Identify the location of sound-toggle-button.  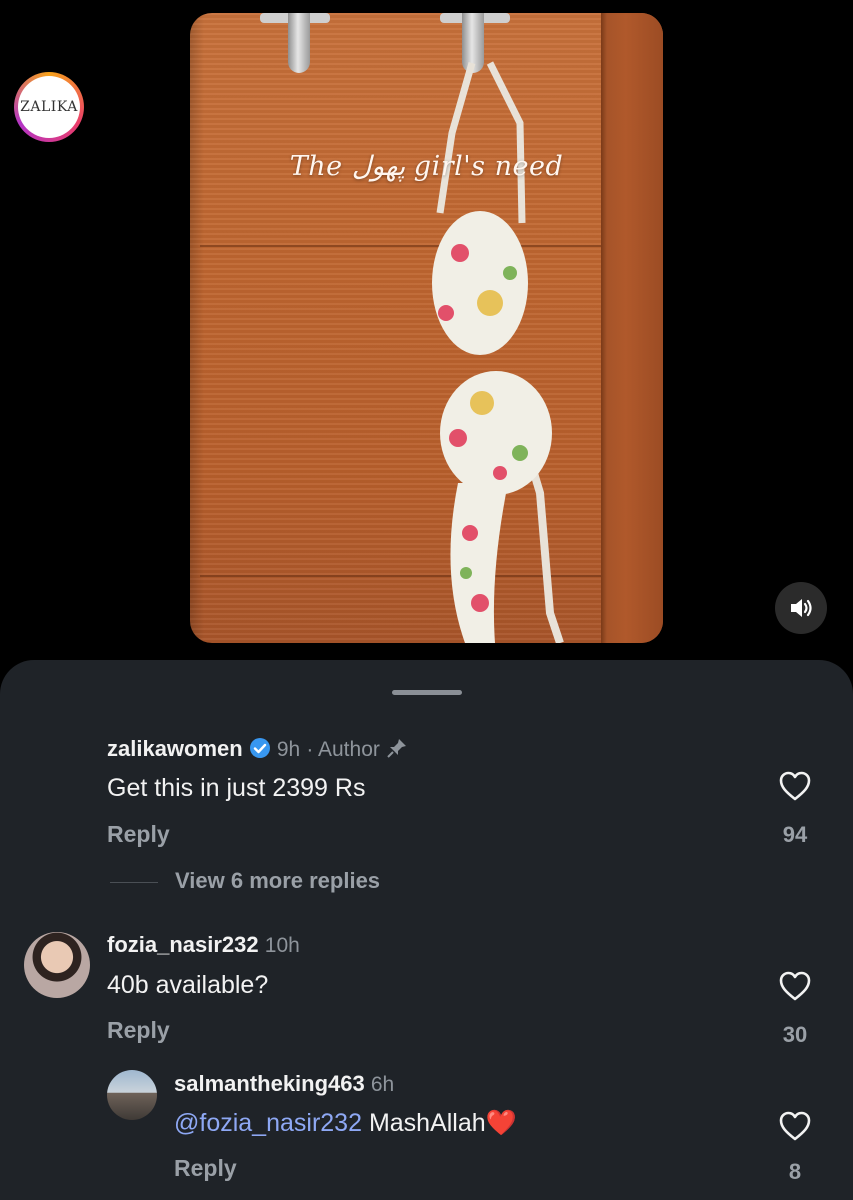
(801, 608).